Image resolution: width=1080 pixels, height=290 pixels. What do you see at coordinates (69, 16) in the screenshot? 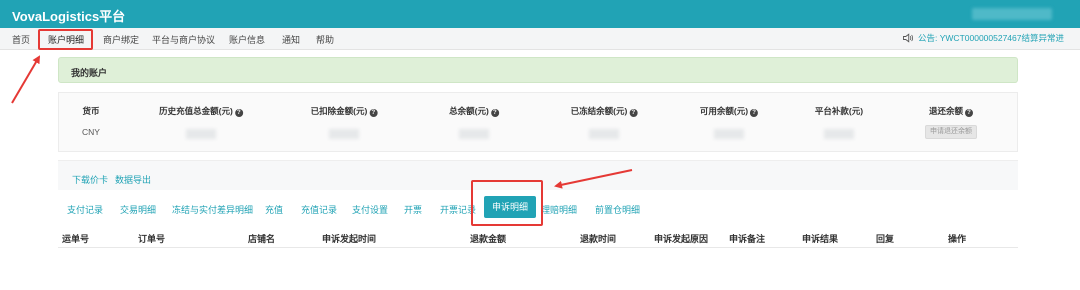
I see `app-title: VovaLogistics平台` at bounding box center [69, 16].